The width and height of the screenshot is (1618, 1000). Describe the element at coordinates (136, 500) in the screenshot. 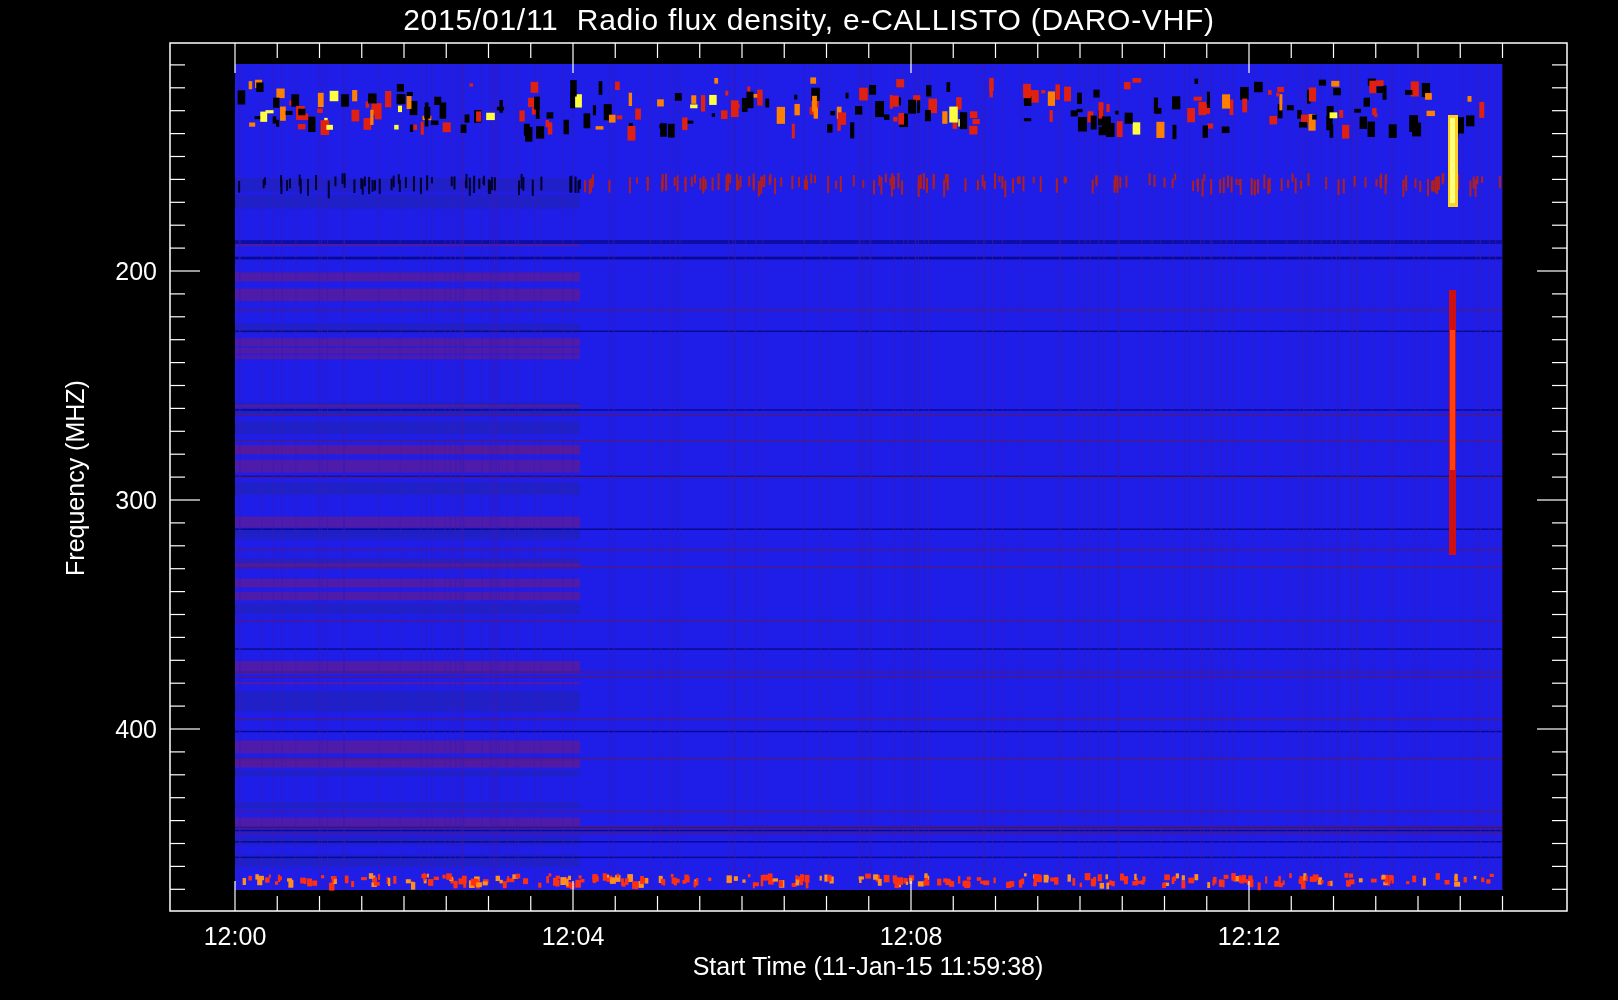

I see `y-tick-label: 300` at that location.